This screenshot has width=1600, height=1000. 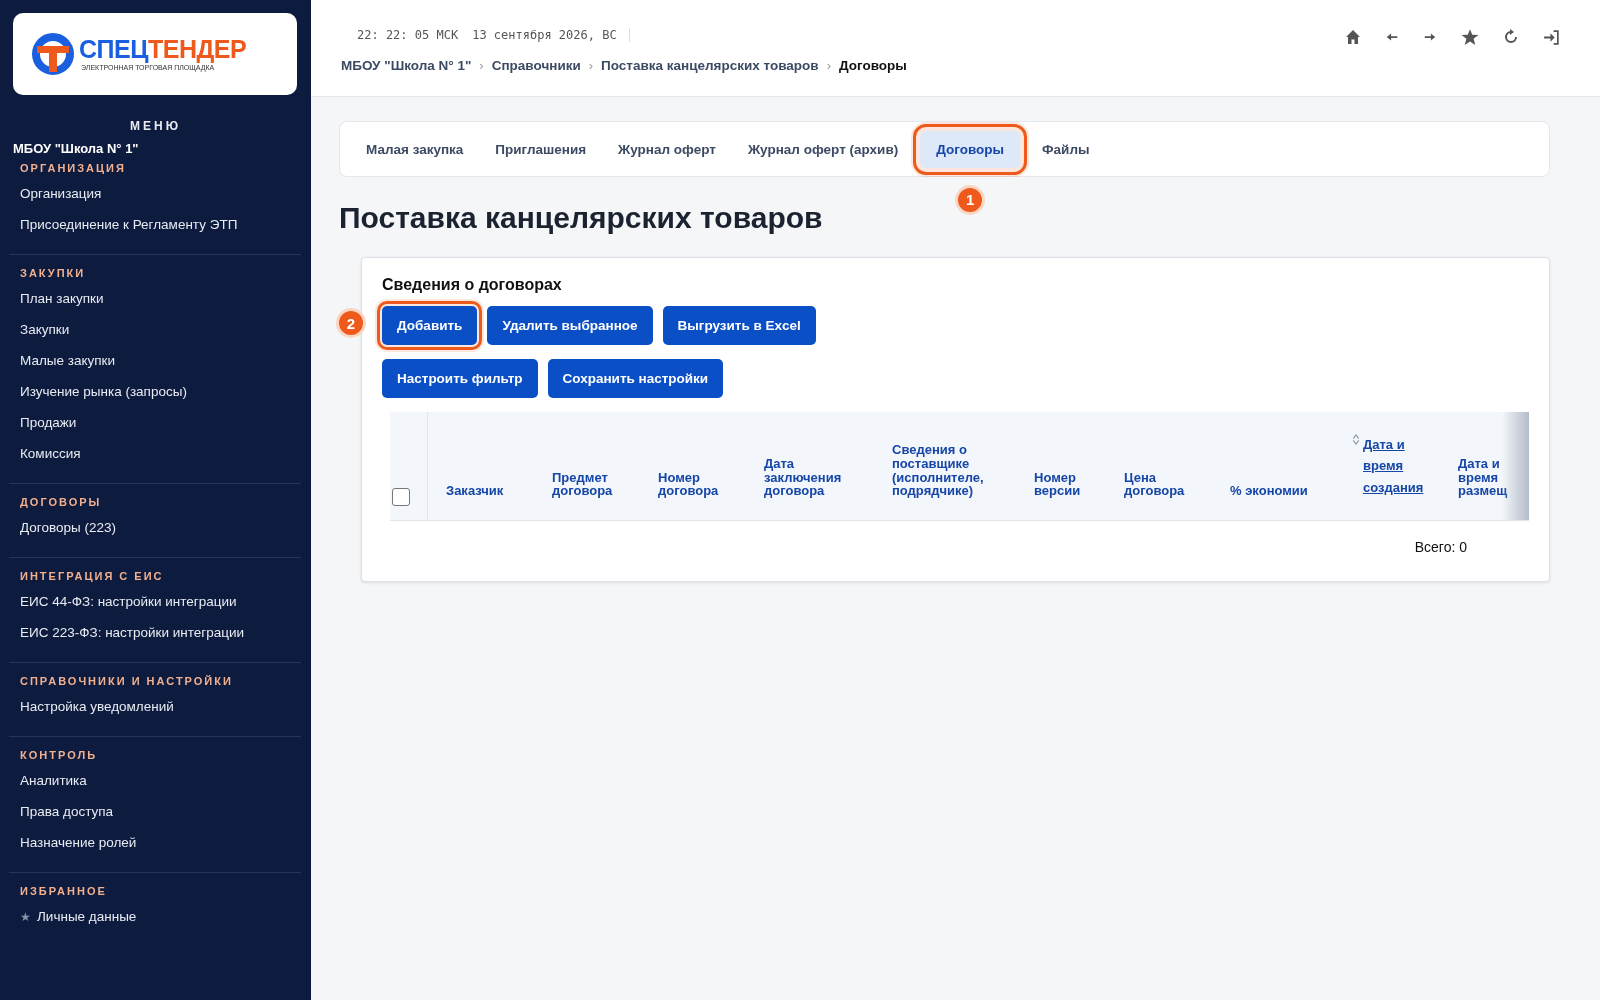 What do you see at coordinates (460, 378) in the screenshot?
I see `action-button: Настроить фильтр` at bounding box center [460, 378].